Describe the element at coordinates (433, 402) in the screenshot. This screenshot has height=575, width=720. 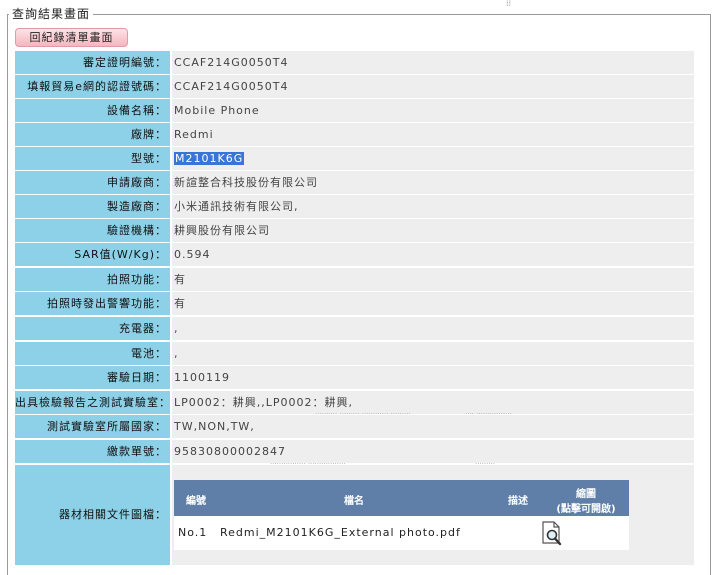
I see `field-value: LP0002：耕興,,LP0002：耕興,` at that location.